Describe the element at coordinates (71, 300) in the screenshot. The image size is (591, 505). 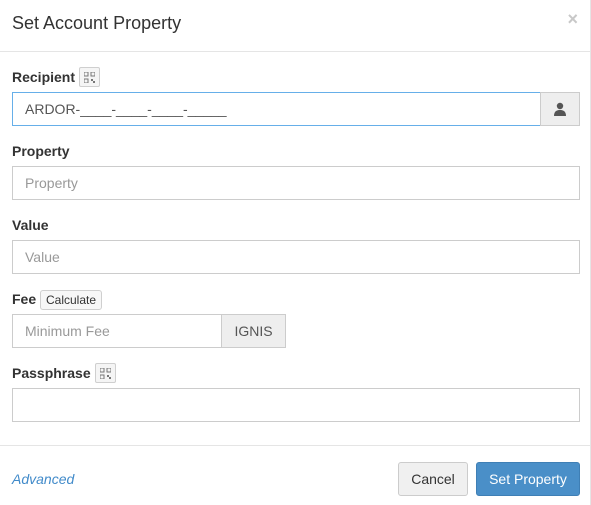
I see `calculate-fee-button: Calculate` at that location.